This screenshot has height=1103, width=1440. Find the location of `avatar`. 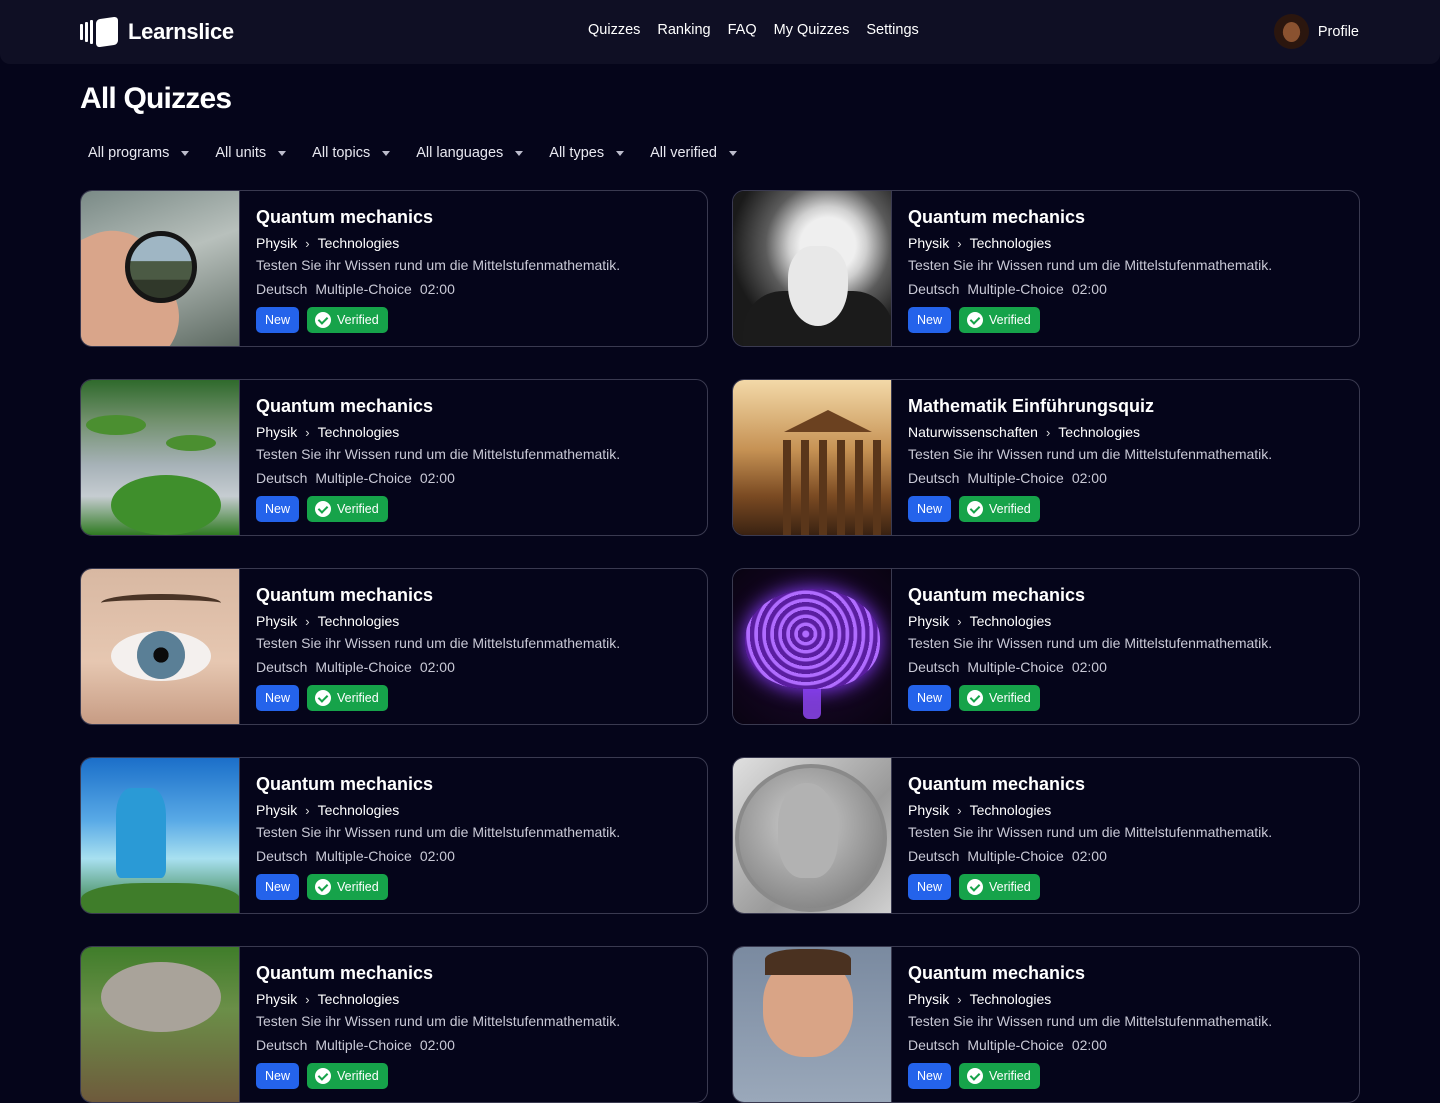

avatar is located at coordinates (1291, 31).